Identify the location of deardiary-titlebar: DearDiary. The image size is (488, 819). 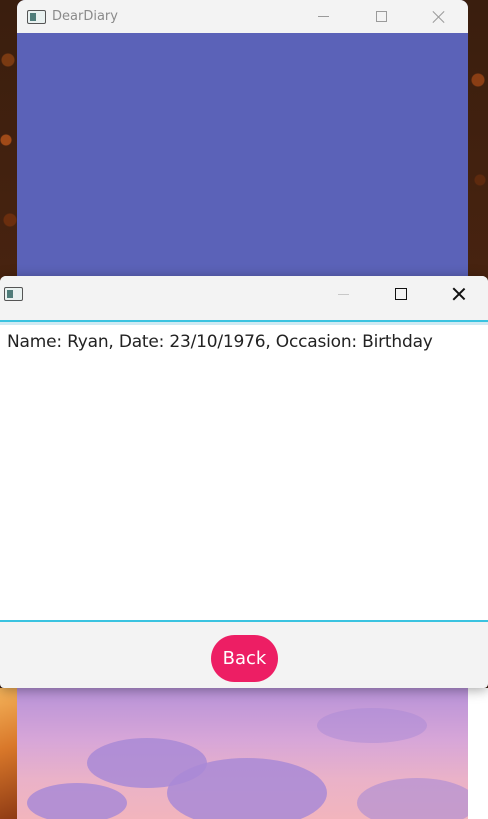
(242, 16).